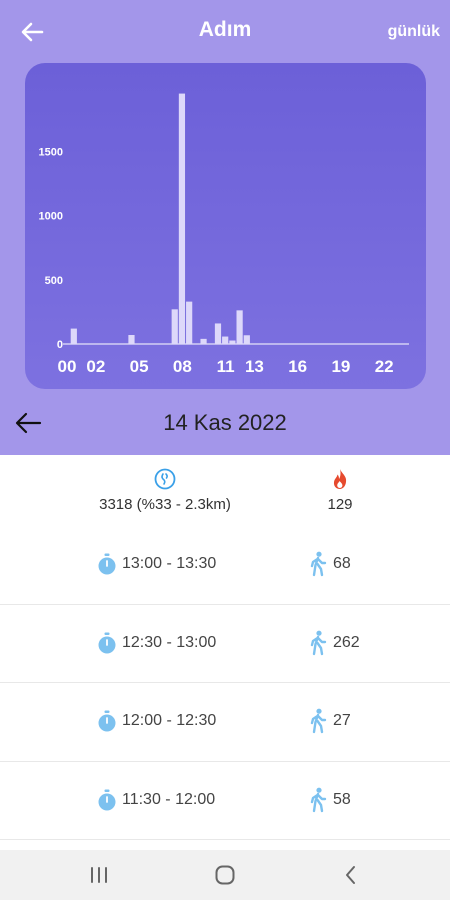 The width and height of the screenshot is (450, 900). Describe the element at coordinates (225, 722) in the screenshot. I see `list-item: 12:00 - 12:30 27` at that location.